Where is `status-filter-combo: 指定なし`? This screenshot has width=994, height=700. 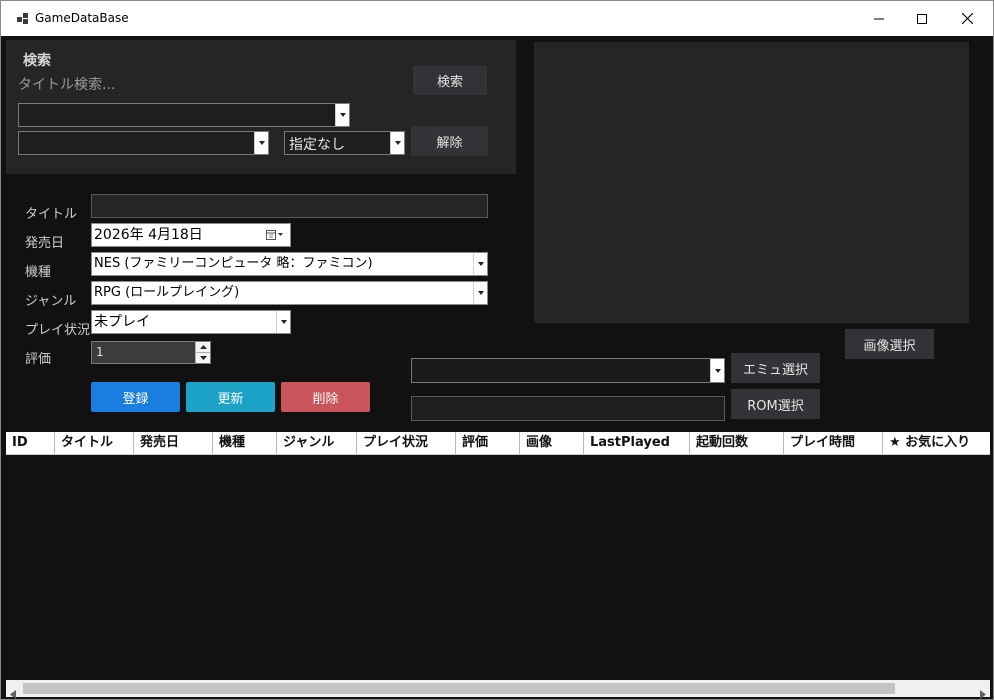 status-filter-combo: 指定なし is located at coordinates (344, 143).